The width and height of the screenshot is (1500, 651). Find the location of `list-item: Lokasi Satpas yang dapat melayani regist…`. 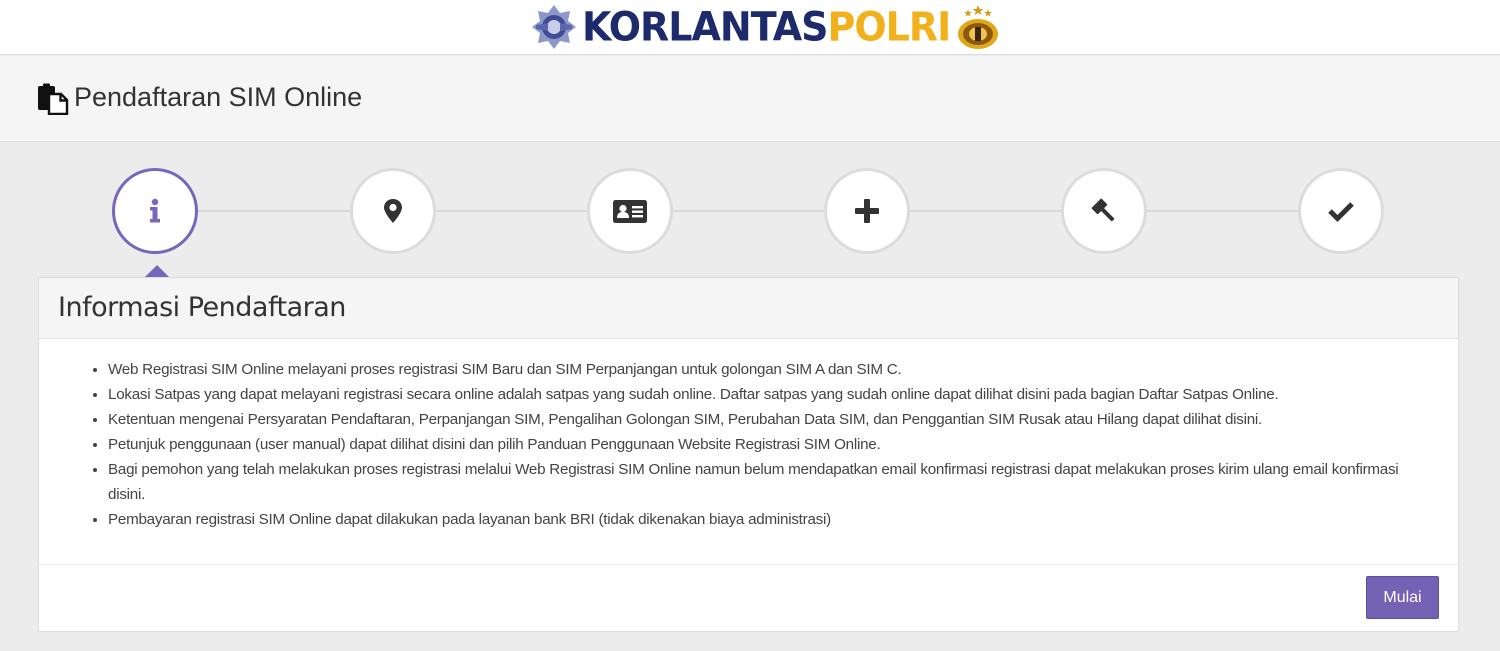

list-item: Lokasi Satpas yang dapat melayani regist… is located at coordinates (773, 394).